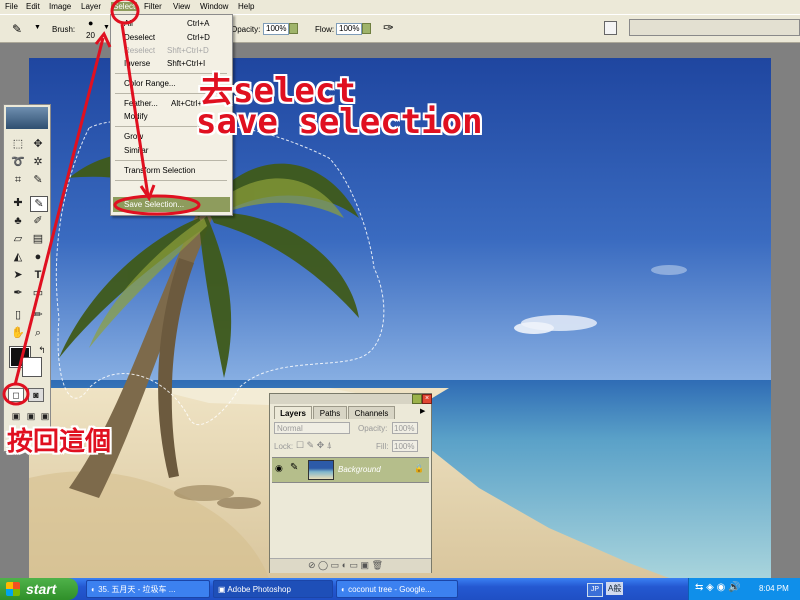 The image size is (800, 600). I want to click on start-label: start, so click(41, 589).